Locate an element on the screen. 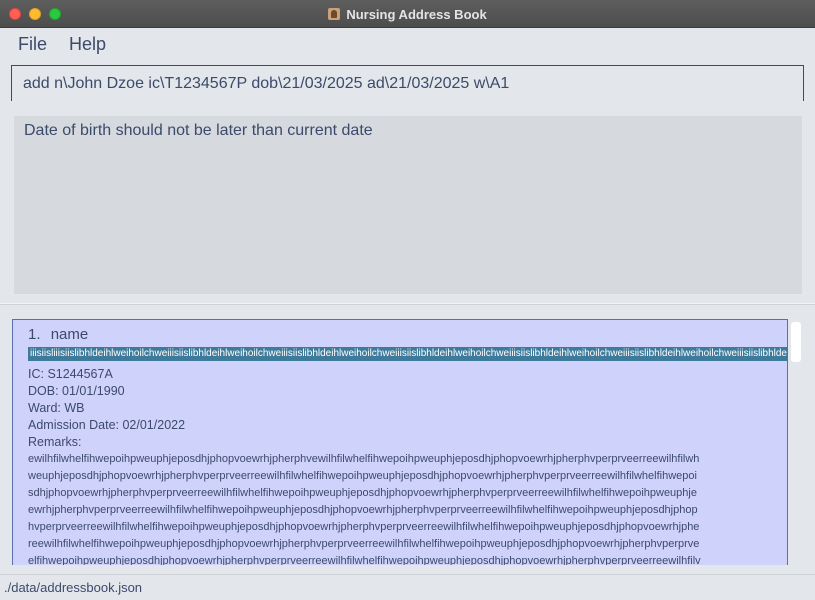  window-title: Nursing Address Book is located at coordinates (416, 14).